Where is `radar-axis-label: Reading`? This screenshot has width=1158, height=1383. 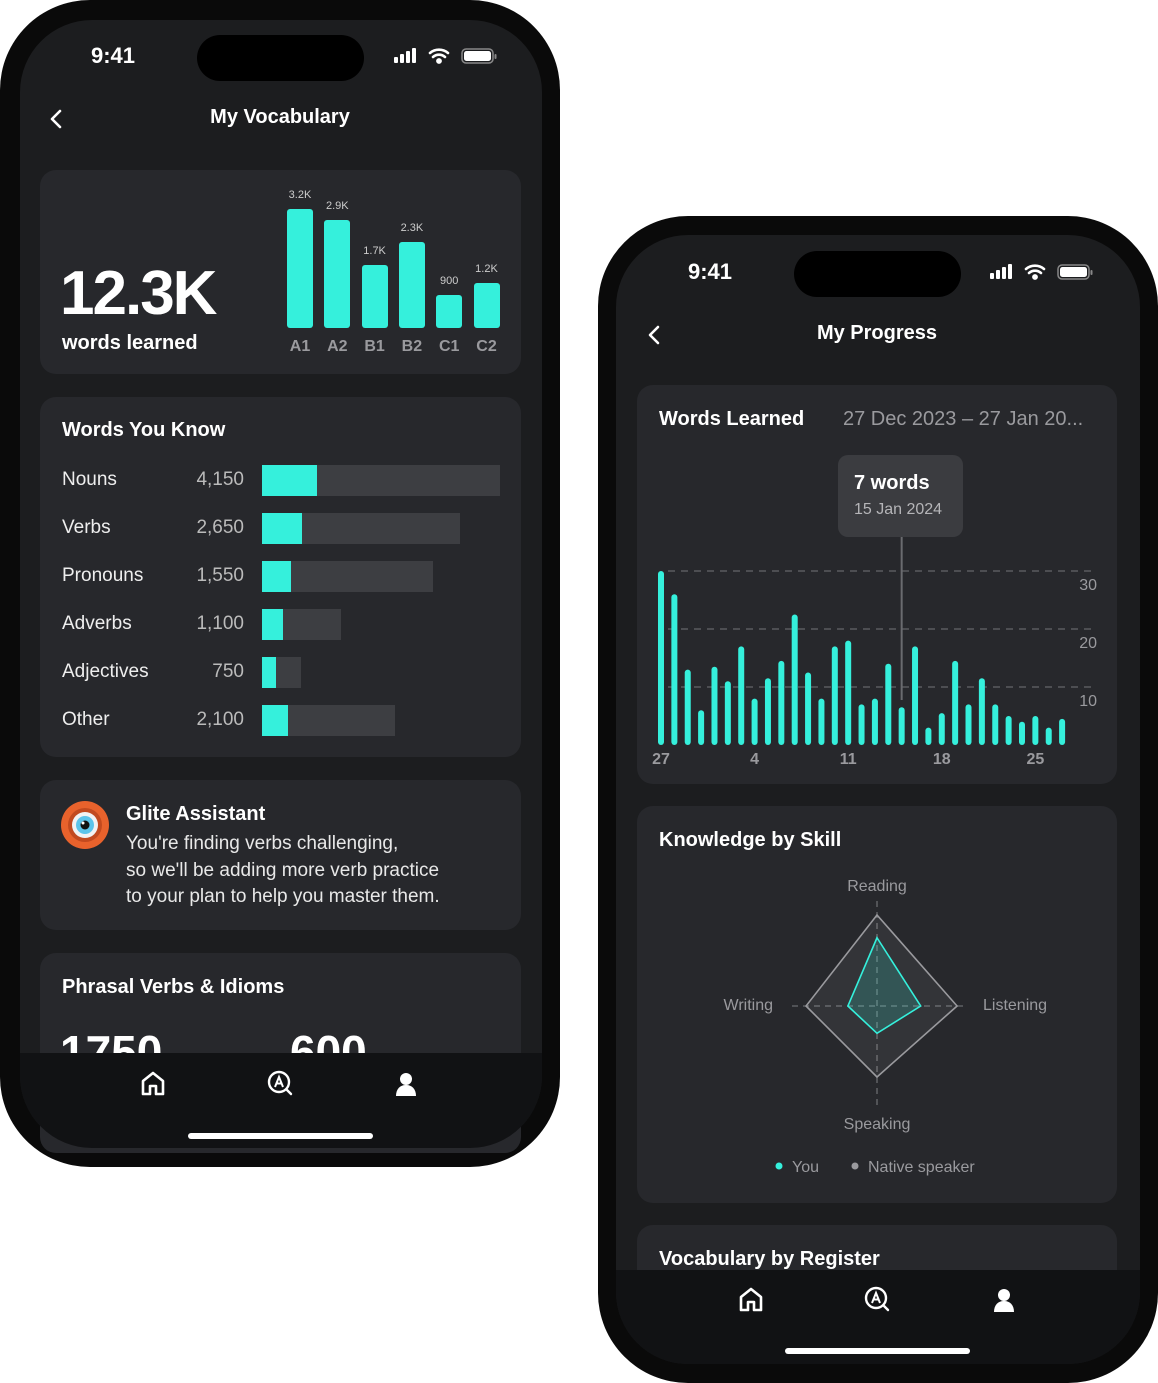 radar-axis-label: Reading is located at coordinates (877, 886).